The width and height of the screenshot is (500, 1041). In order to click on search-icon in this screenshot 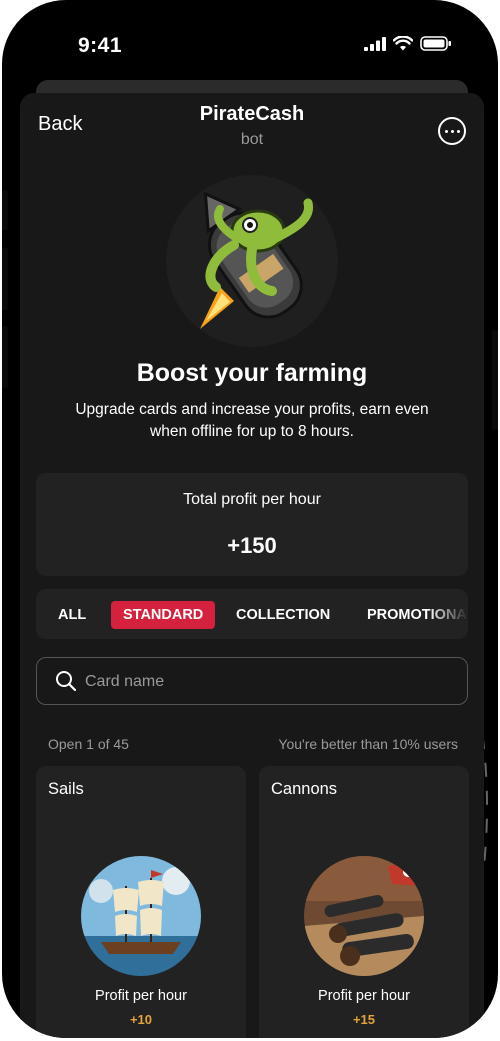, I will do `click(66, 681)`.